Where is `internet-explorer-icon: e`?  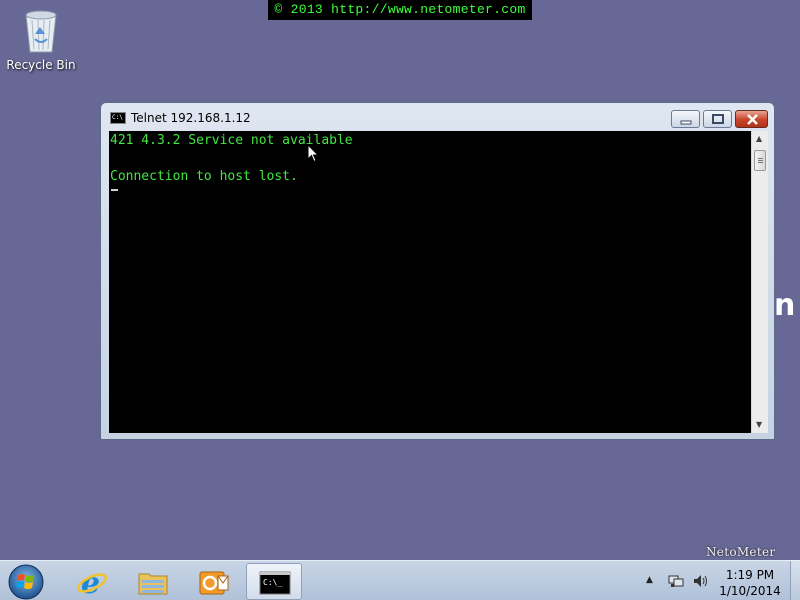
internet-explorer-icon: e is located at coordinates (92, 582).